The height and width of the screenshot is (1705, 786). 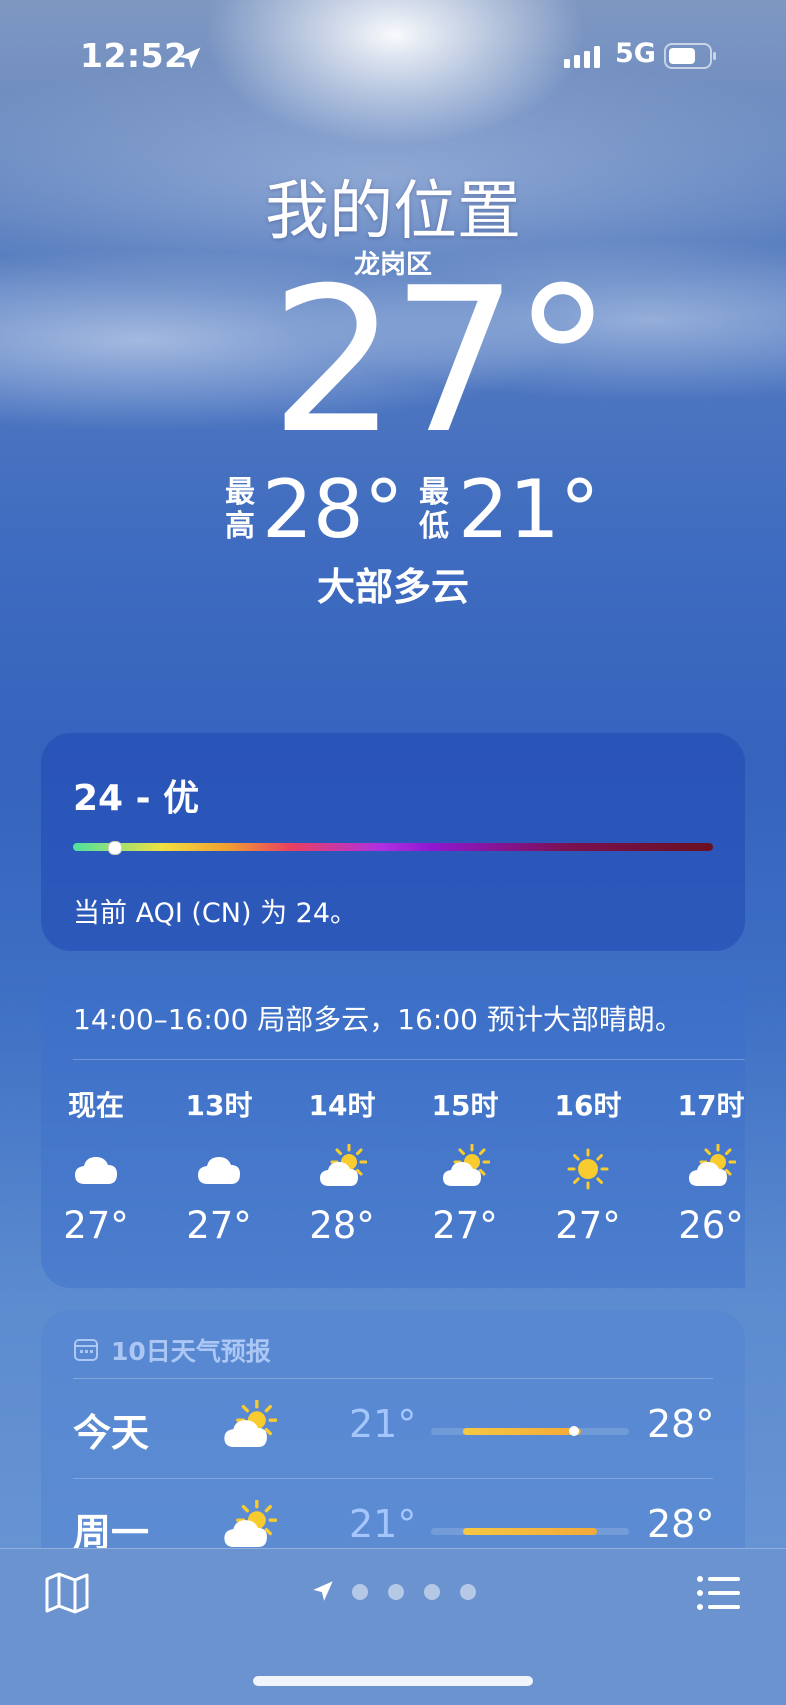 I want to click on location-title: 我的位置, so click(x=393, y=212).